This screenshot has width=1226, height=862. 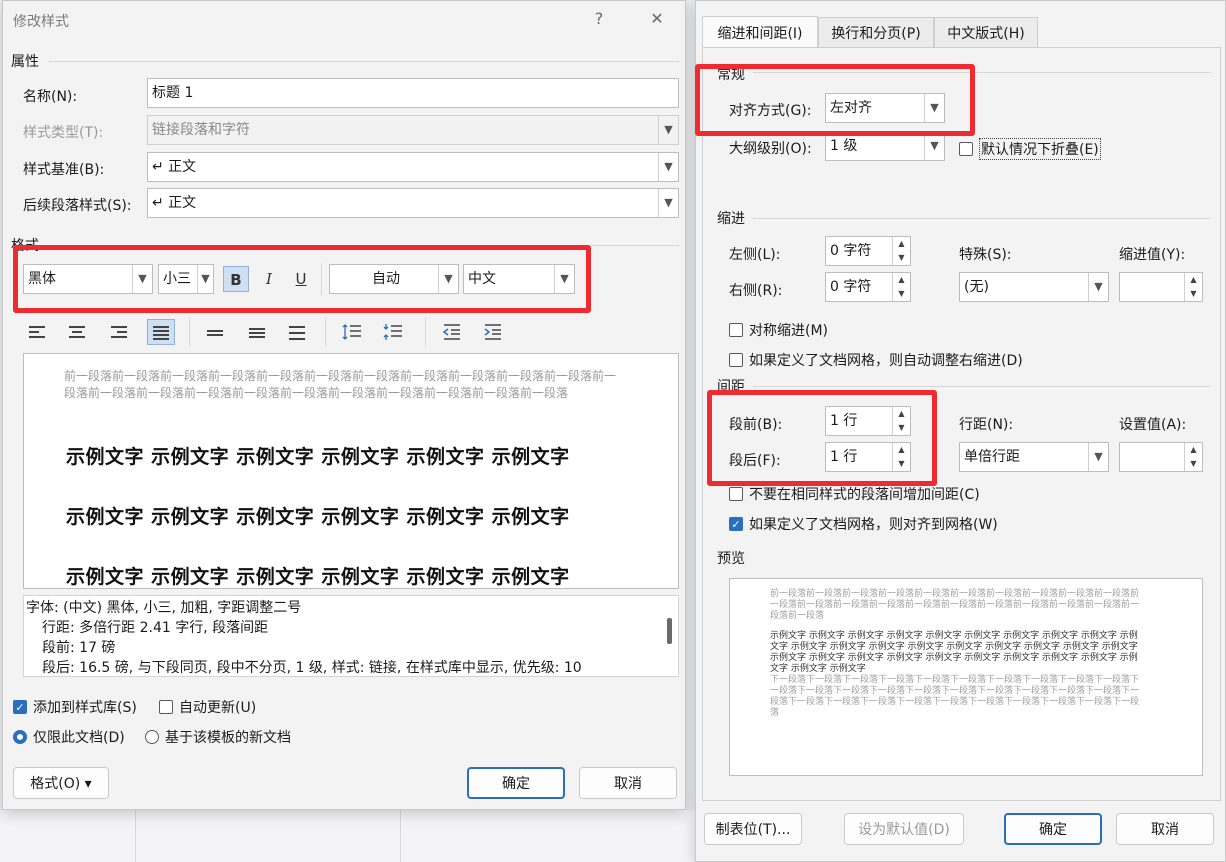 What do you see at coordinates (41, 22) in the screenshot?
I see `dialog-title: 修改样式` at bounding box center [41, 22].